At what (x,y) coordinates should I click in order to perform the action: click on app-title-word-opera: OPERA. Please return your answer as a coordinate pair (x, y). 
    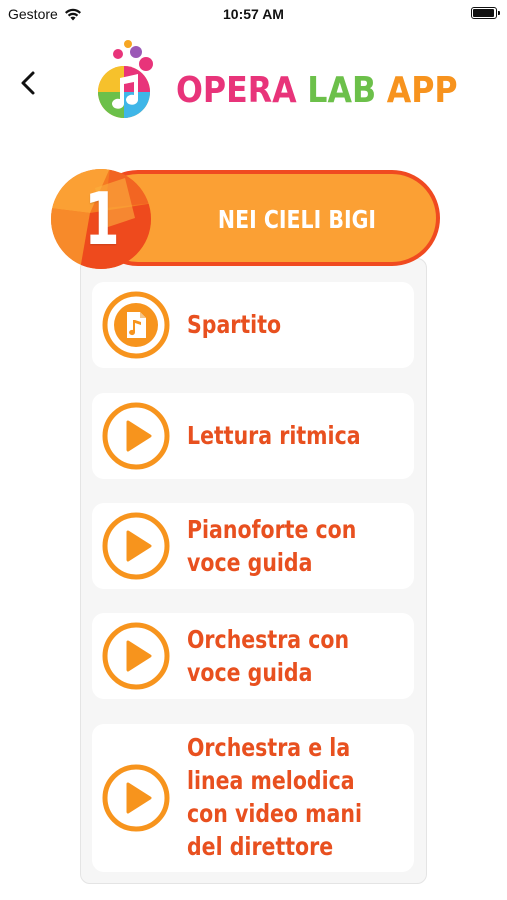
    Looking at the image, I should click on (236, 90).